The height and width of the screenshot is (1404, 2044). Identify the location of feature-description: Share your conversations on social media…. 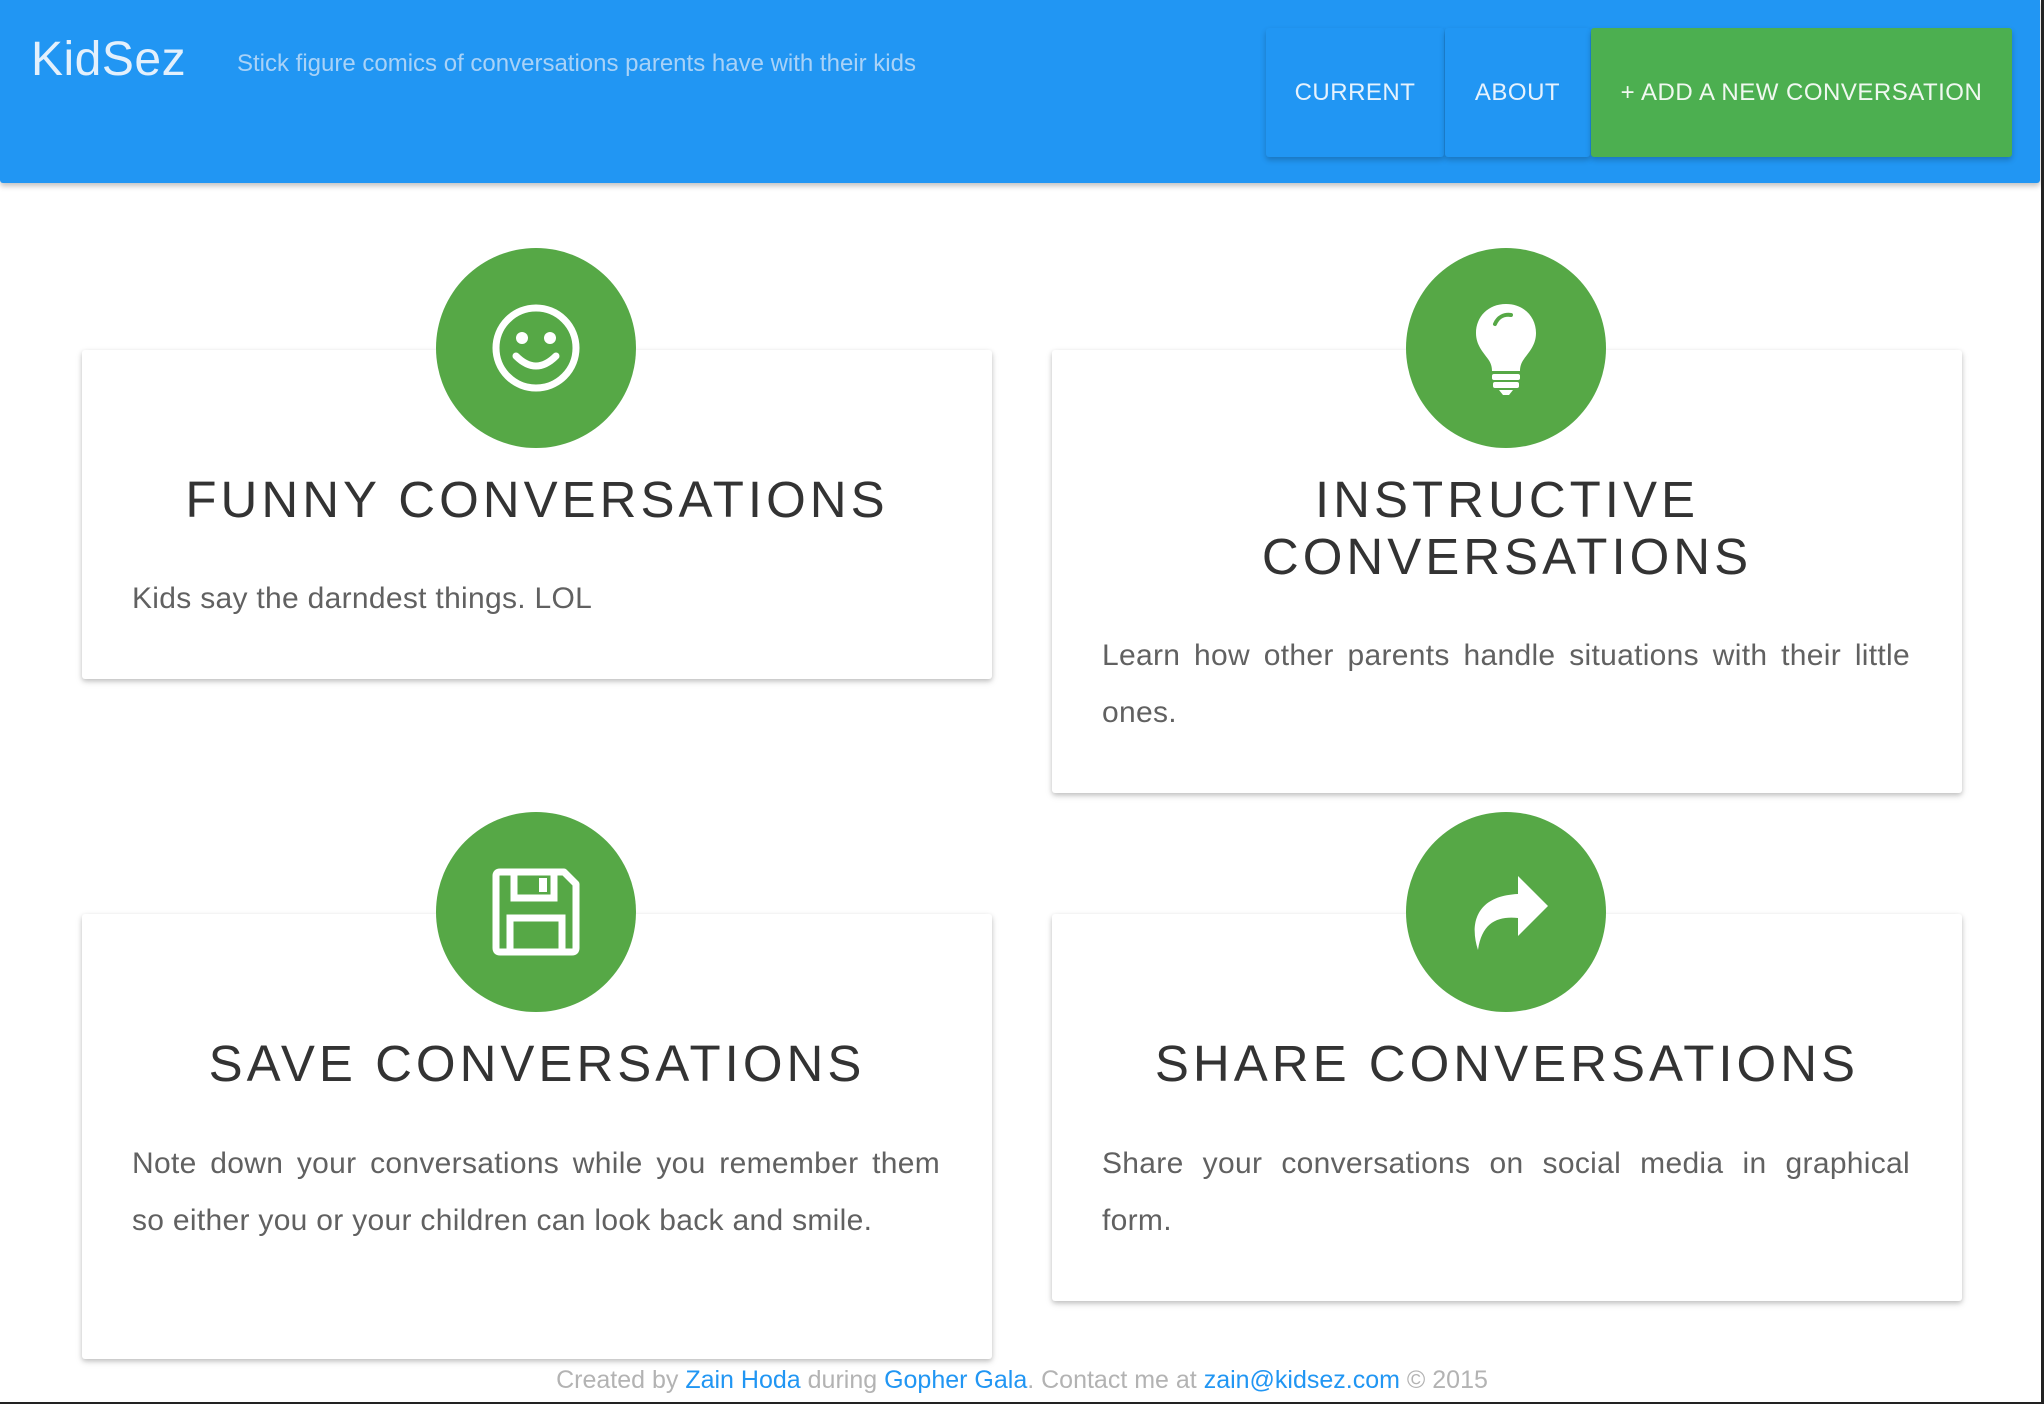
(1506, 1192).